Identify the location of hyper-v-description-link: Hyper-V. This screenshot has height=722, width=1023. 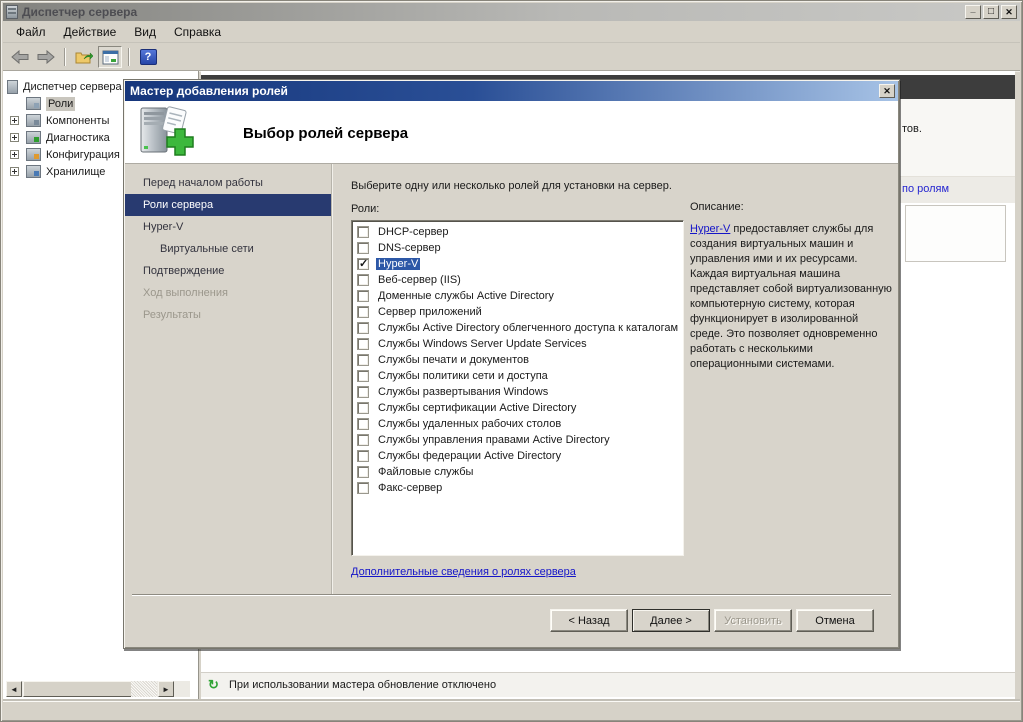
(710, 229).